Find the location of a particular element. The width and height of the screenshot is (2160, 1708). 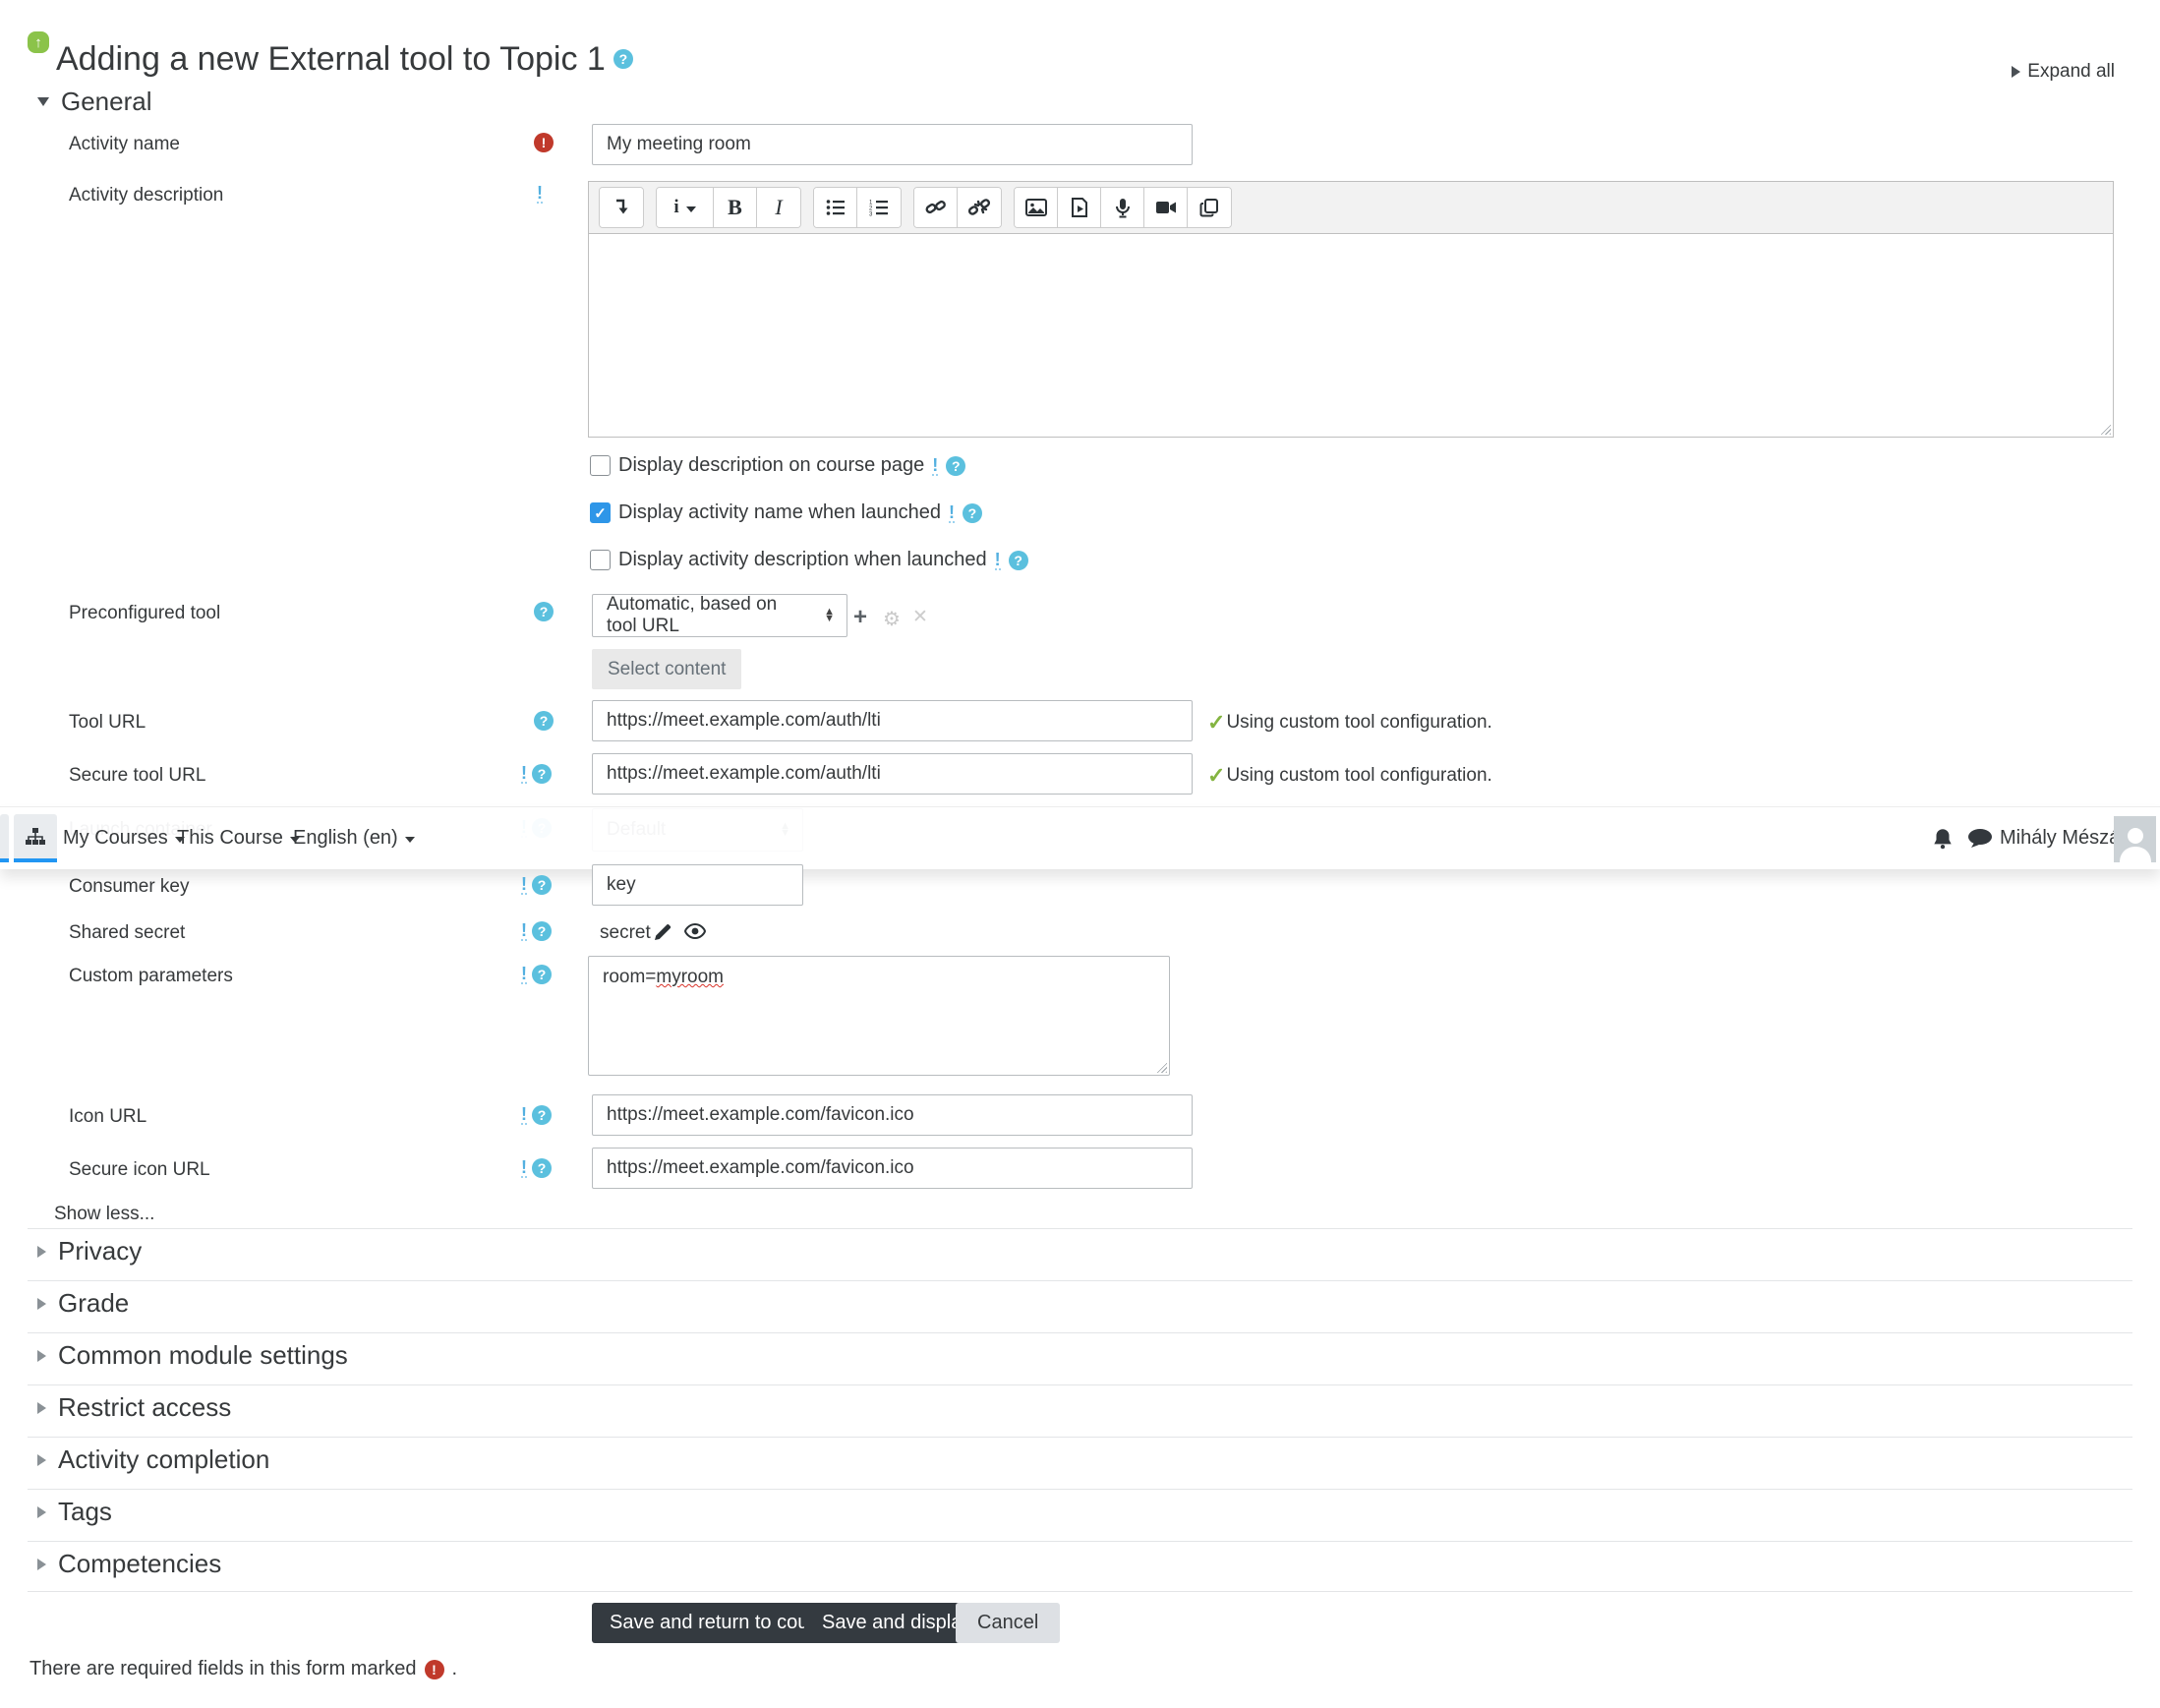

preconfigured-tool-label: Preconfigured tool is located at coordinates (145, 613).